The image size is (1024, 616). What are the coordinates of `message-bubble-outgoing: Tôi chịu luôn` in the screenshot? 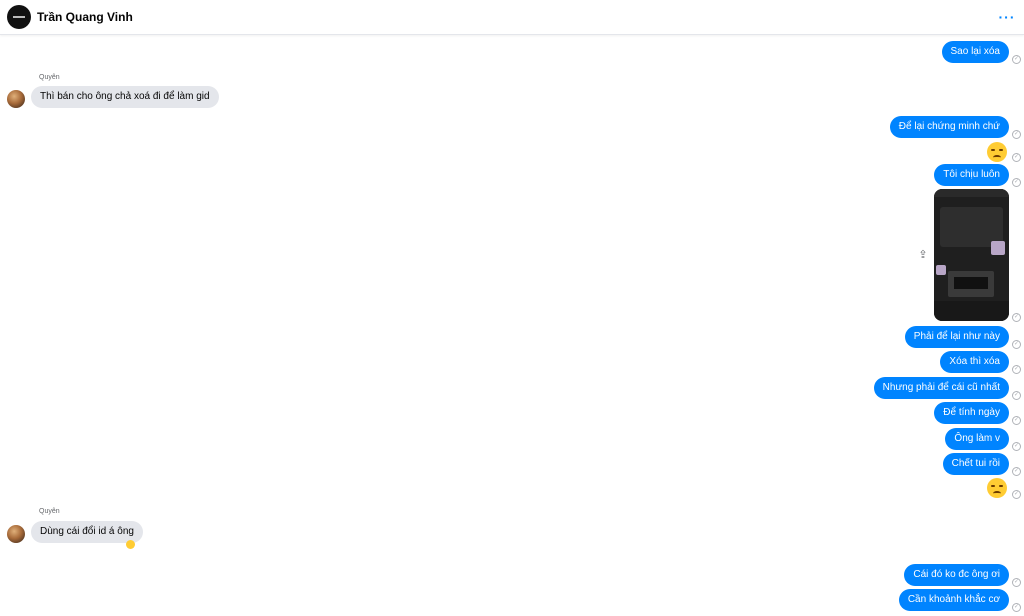 It's located at (971, 175).